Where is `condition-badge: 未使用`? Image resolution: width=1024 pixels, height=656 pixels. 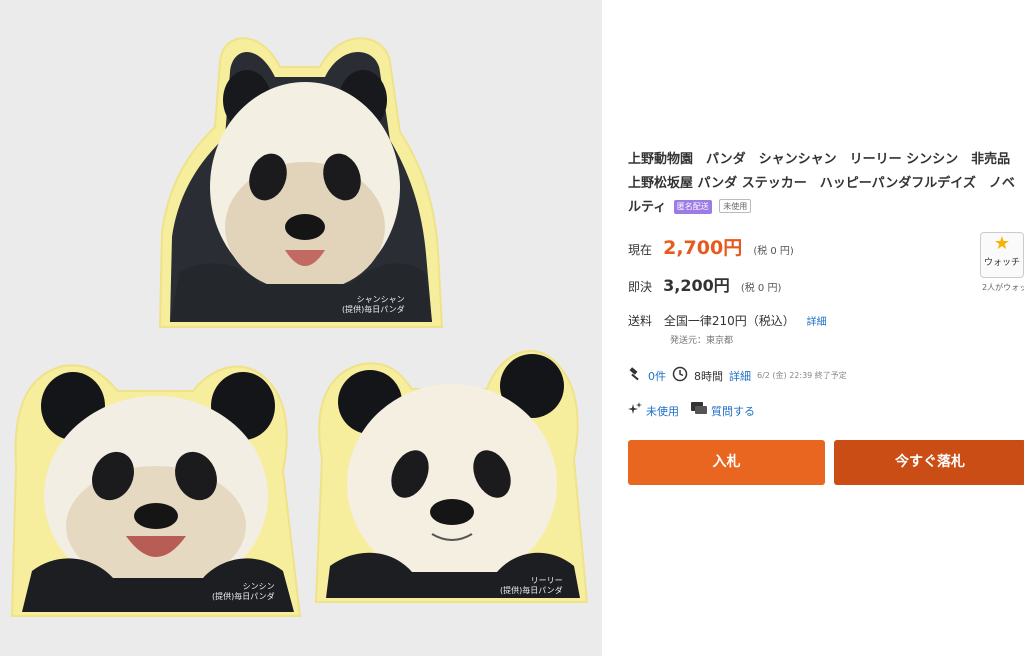
condition-badge: 未使用 is located at coordinates (735, 206).